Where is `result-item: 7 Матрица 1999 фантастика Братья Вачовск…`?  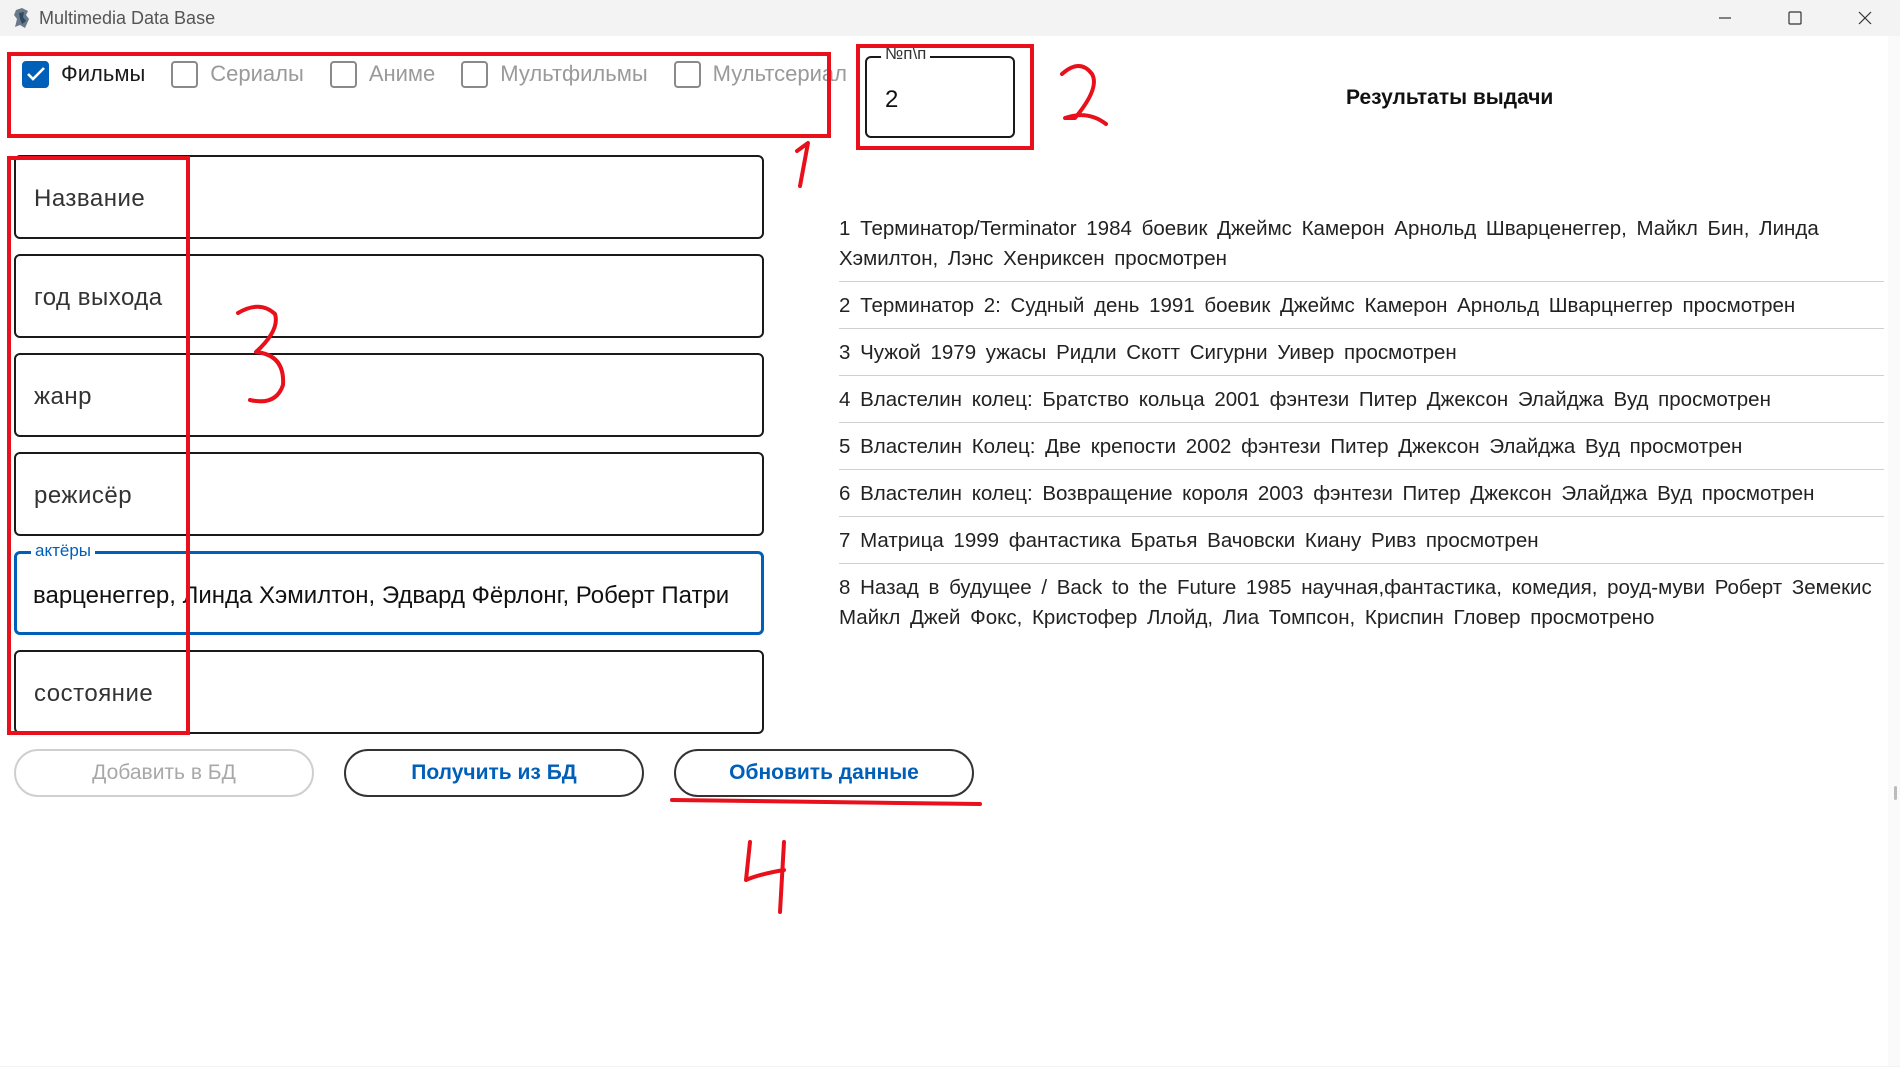
result-item: 7 Матрица 1999 фантастика Братья Вачовск… is located at coordinates (1361, 544).